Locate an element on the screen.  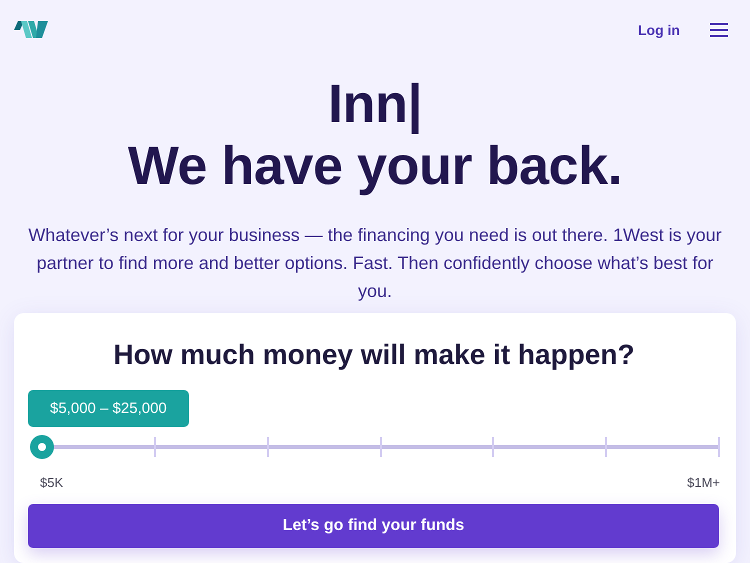
typed-heading: Inn| is located at coordinates (375, 103).